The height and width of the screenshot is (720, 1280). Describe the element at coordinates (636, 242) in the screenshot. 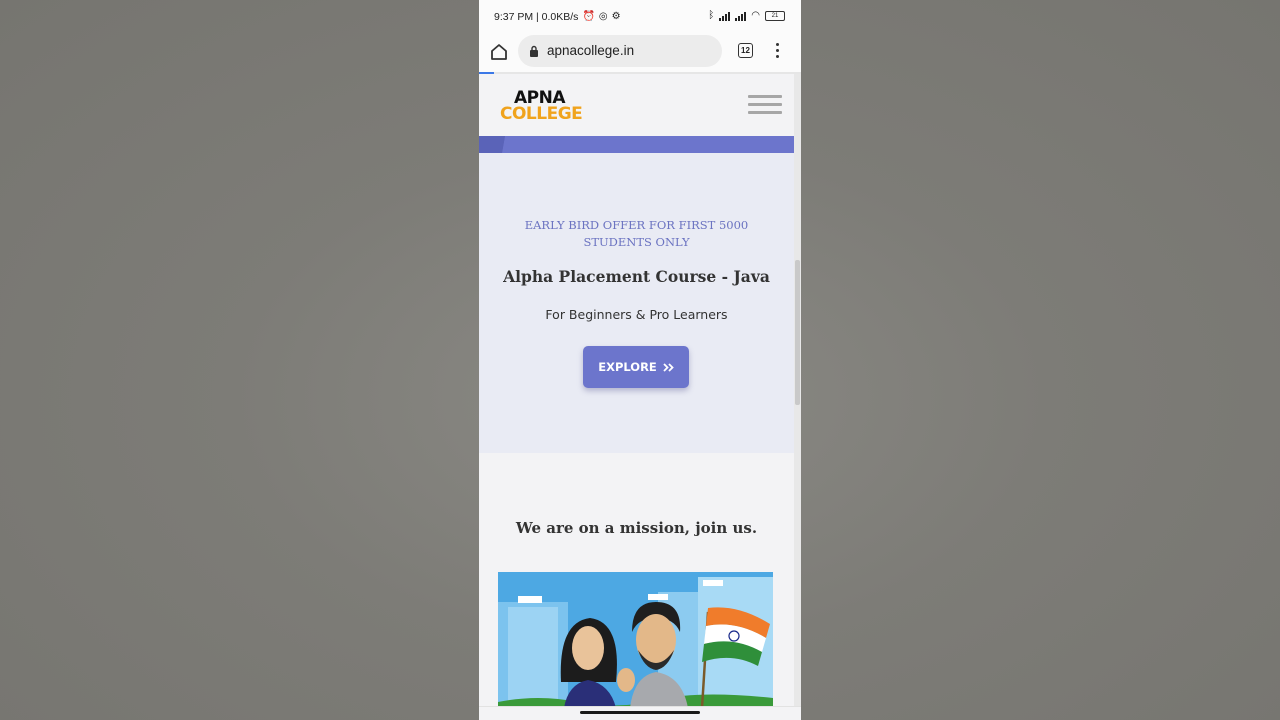

I see `offer-line-2: STUDENTS ONLY` at that location.